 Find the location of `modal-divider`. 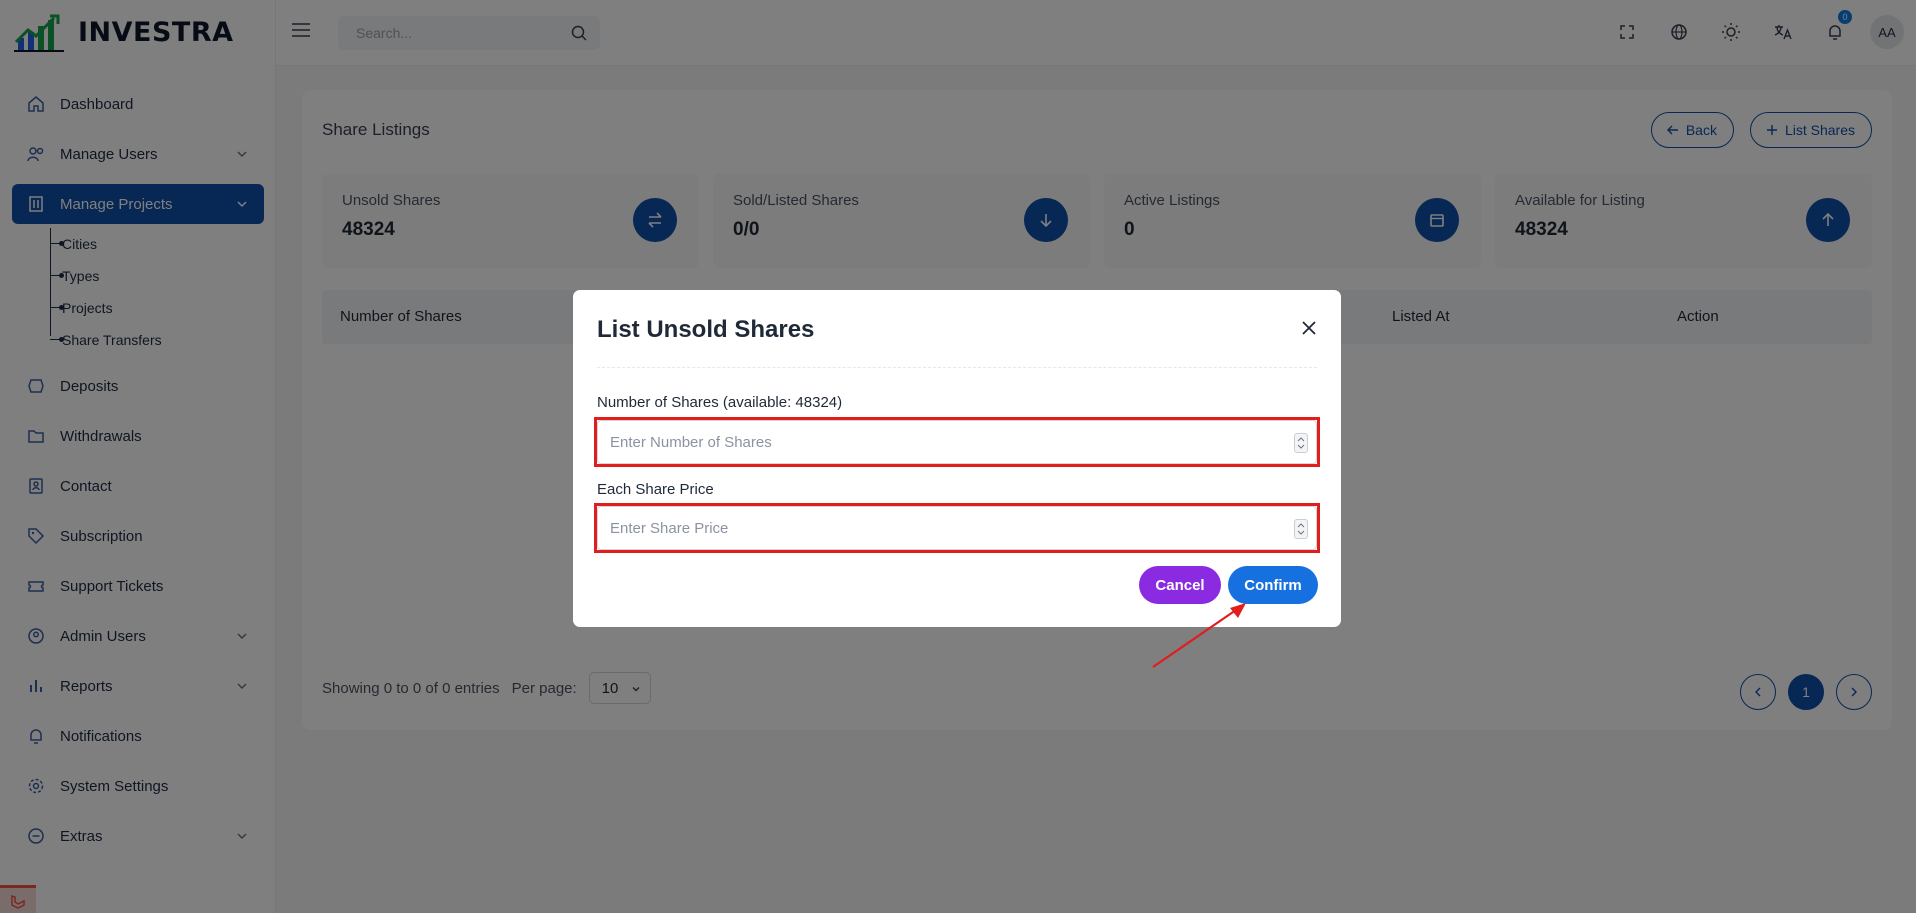

modal-divider is located at coordinates (957, 367).